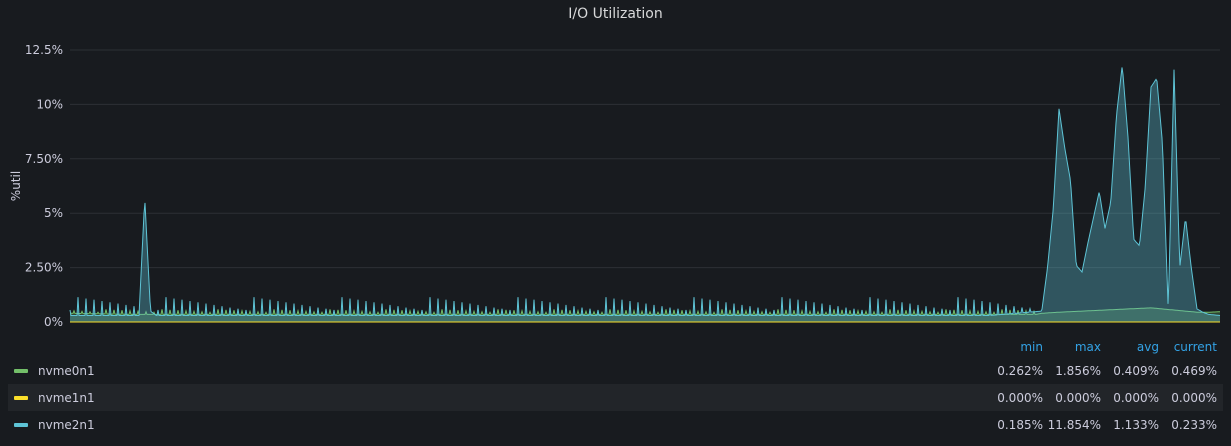 The width and height of the screenshot is (1231, 446). I want to click on legend-row-nvme0n1: nvme0n1 0.262% 1.856% 0.409% 0.469%, so click(615, 370).